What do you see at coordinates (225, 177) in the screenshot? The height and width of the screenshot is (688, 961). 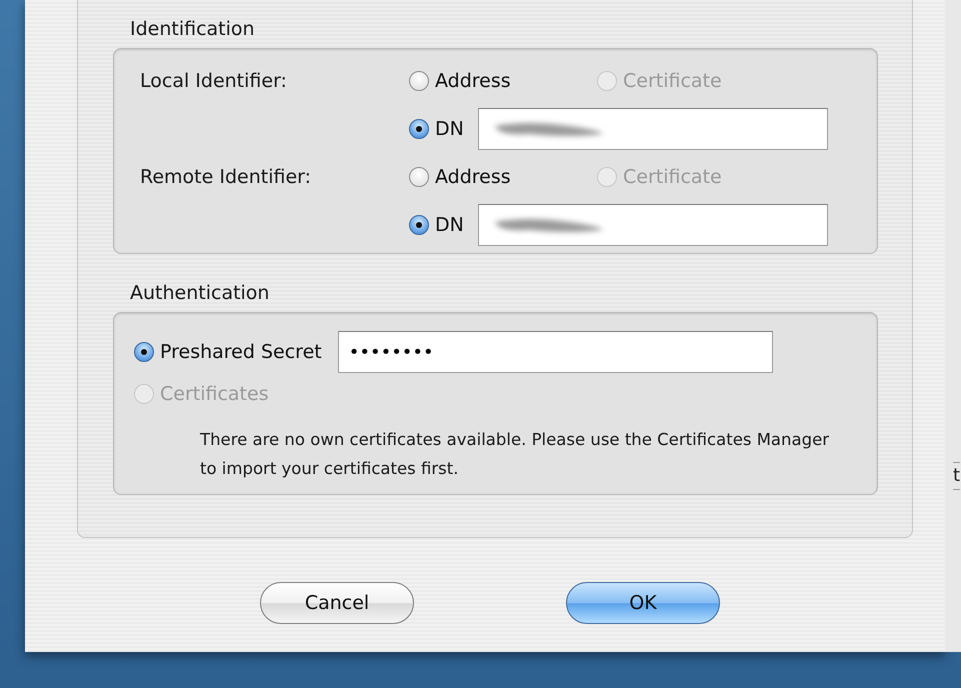 I see `field-label: Remote Identifier:` at bounding box center [225, 177].